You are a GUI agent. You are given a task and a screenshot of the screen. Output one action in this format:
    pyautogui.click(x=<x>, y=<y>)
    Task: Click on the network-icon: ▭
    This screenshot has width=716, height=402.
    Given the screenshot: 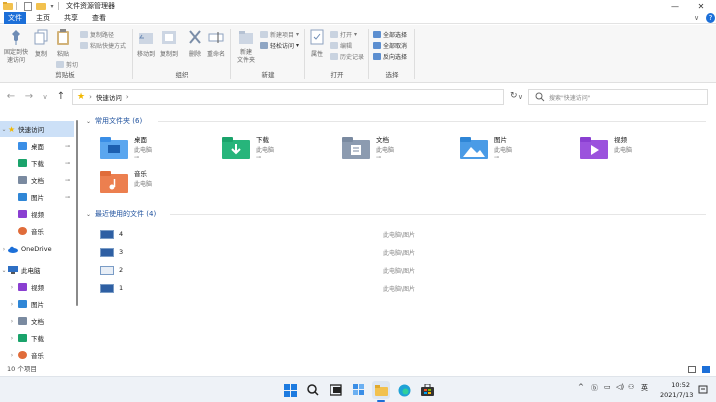 What is the action you would take?
    pyautogui.click(x=607, y=387)
    